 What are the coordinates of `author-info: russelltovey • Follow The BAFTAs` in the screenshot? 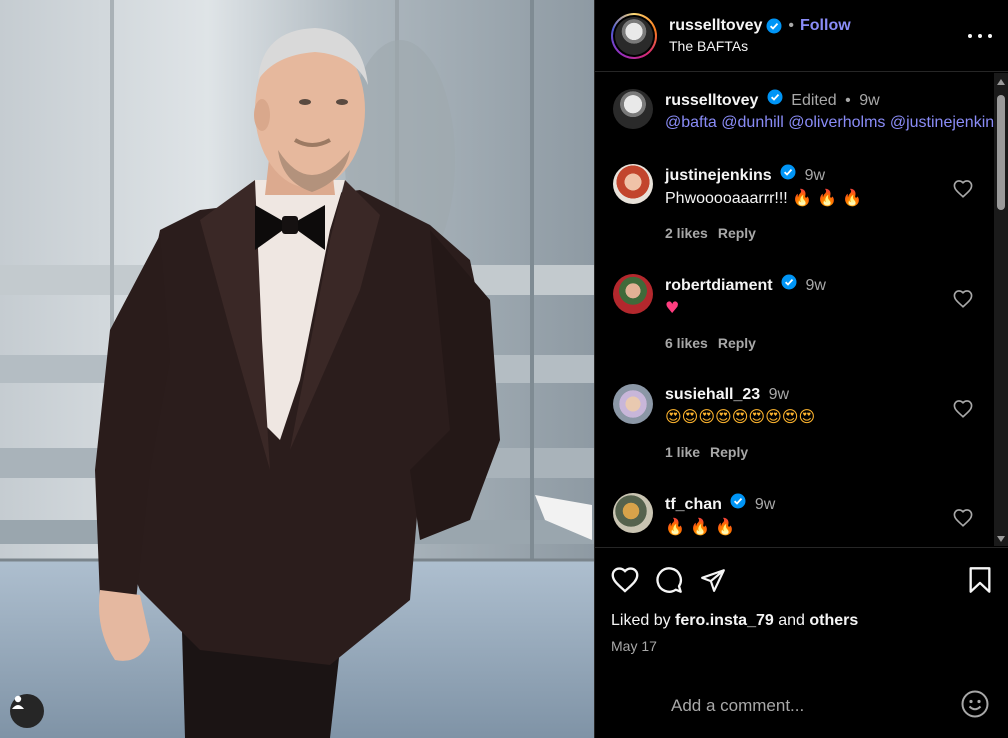 It's located at (818, 35).